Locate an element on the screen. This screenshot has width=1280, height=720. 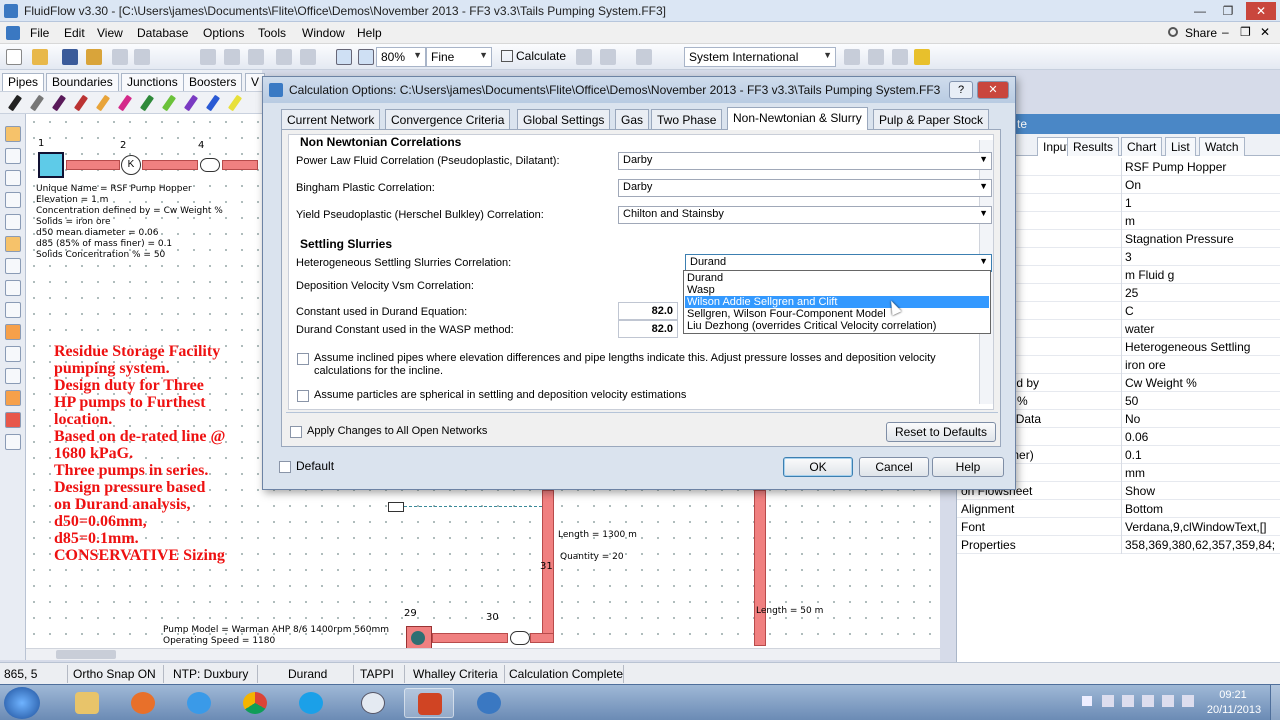
align-icon is located at coordinates (13, 200).